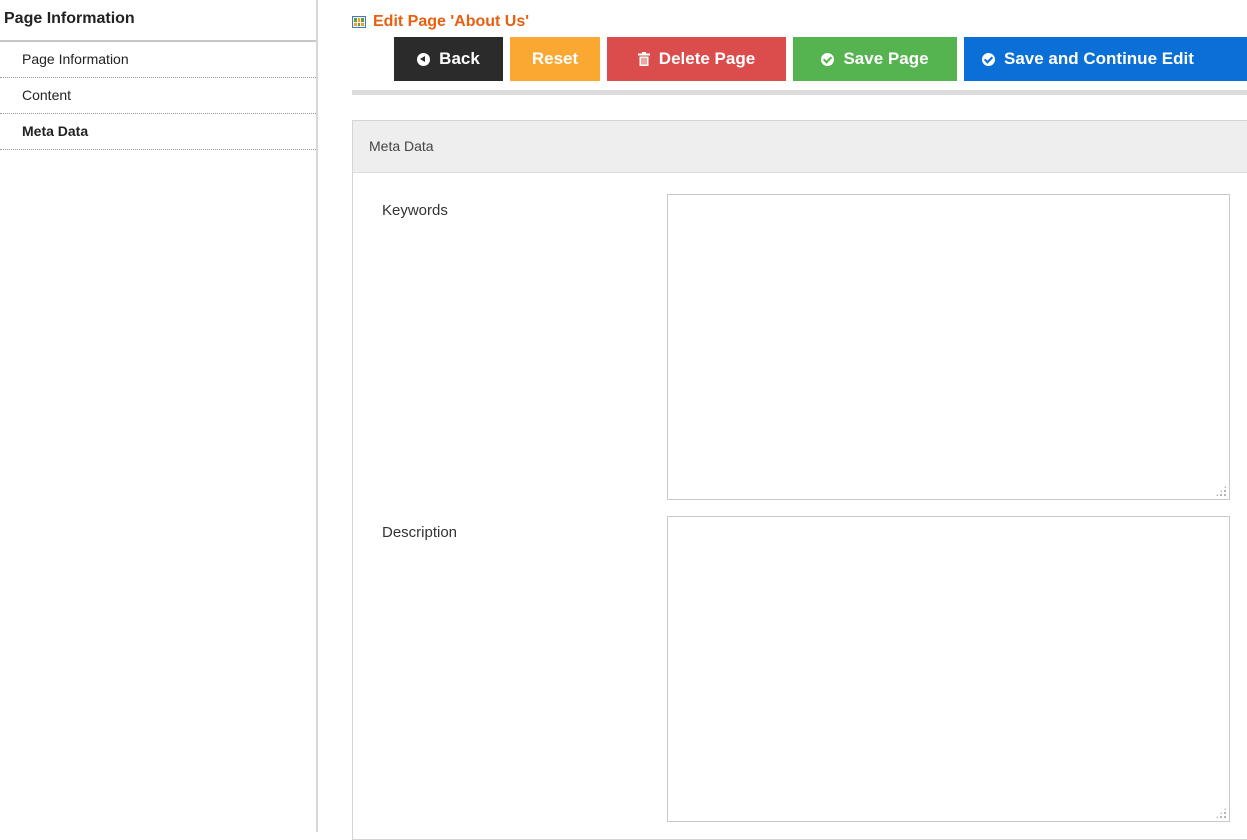 The image size is (1247, 840). I want to click on table-icon, so click(359, 22).